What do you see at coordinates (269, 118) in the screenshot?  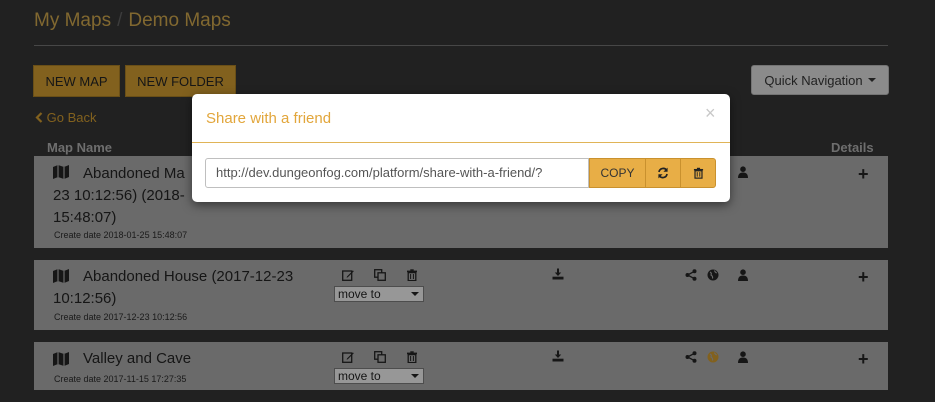 I see `modal-title: Share with a friend` at bounding box center [269, 118].